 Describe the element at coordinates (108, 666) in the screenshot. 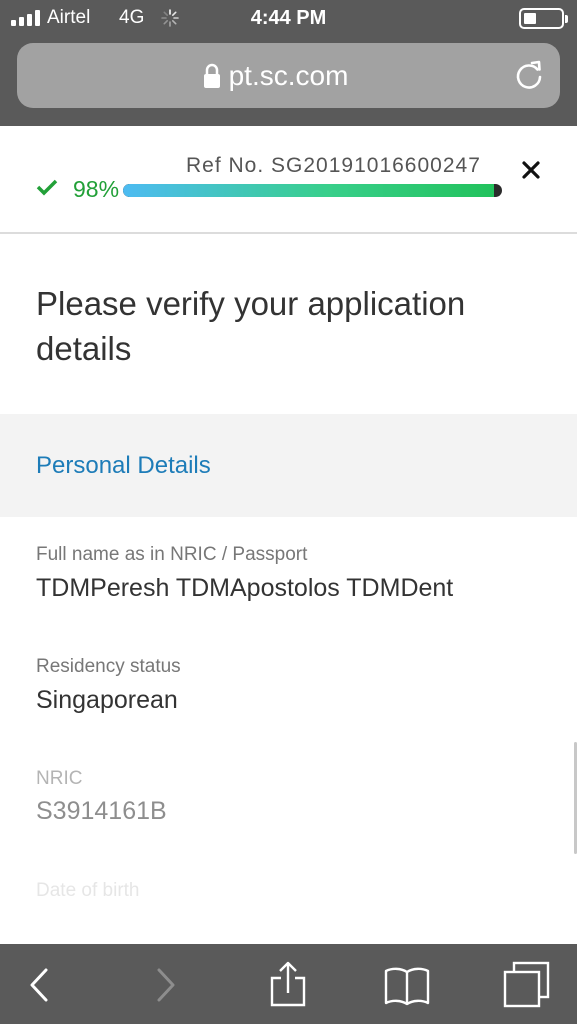

I see `residency-status-label: Residency status` at that location.